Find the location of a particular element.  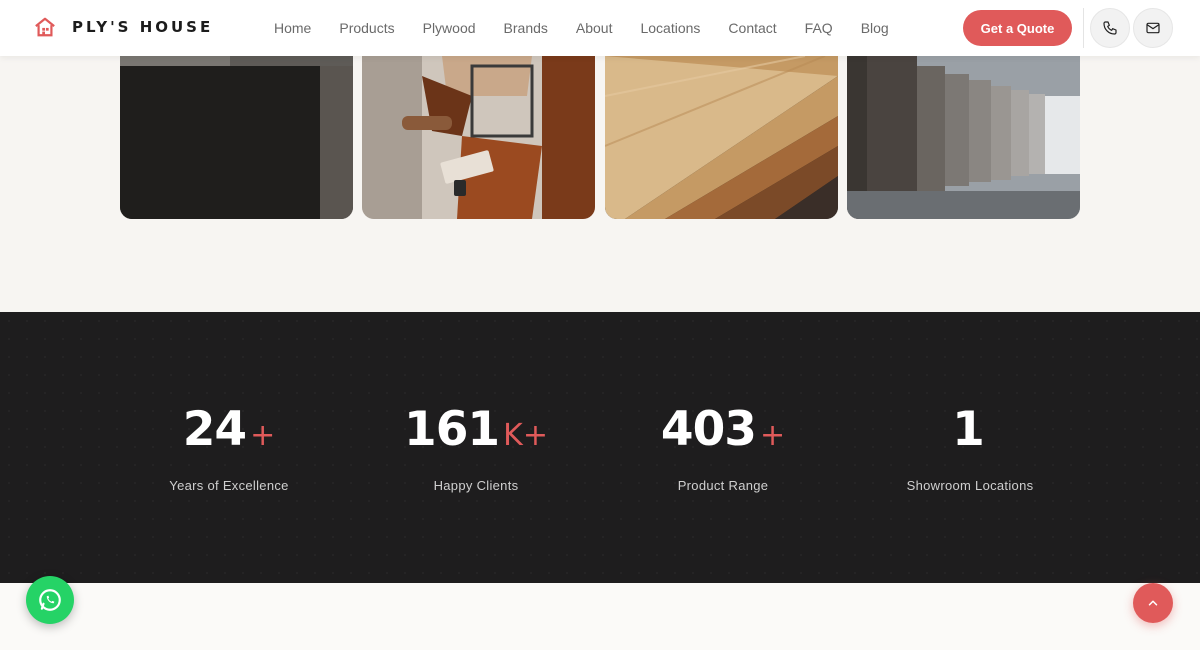

stat-number: 161 is located at coordinates (452, 429).